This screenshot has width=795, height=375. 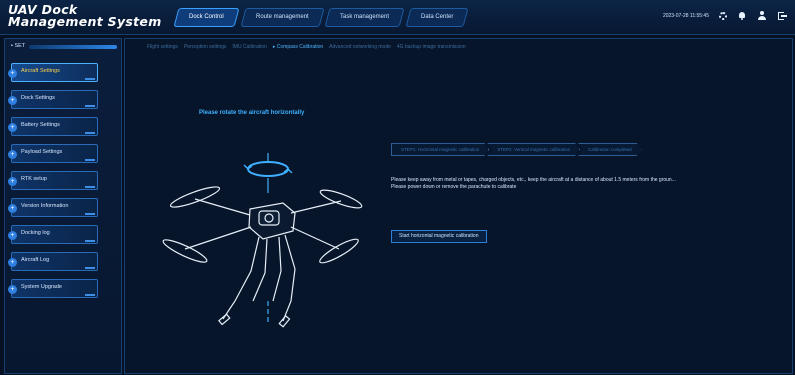 What do you see at coordinates (268, 165) in the screenshot?
I see `rotate-arrow-icon` at bounding box center [268, 165].